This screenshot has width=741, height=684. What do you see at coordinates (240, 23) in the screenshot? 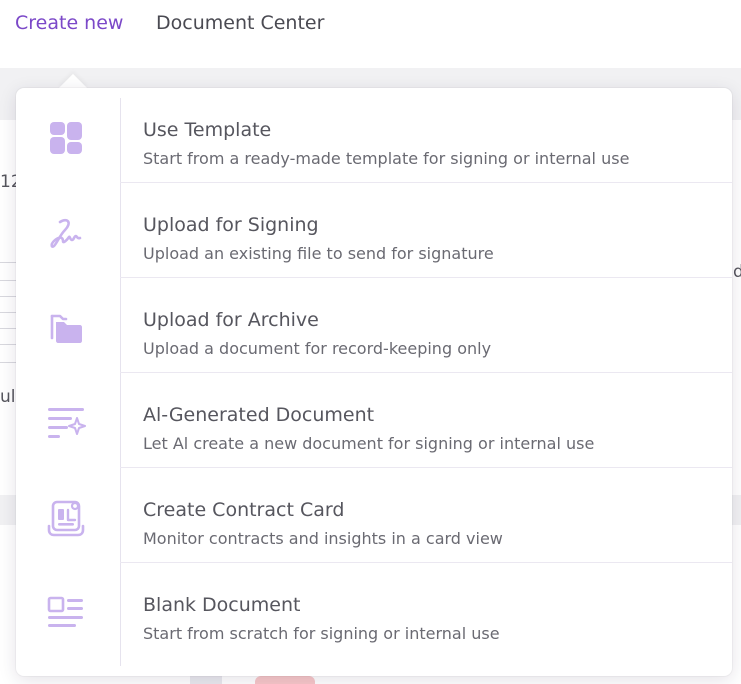
I see `document-center-link: Document Center` at bounding box center [240, 23].